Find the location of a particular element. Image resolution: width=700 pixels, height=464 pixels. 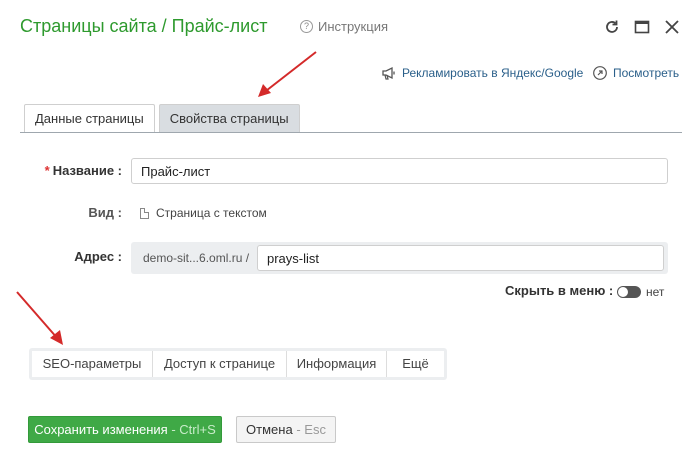

address-domain-prefix: demo-sit...6.oml.ru / is located at coordinates (196, 258).